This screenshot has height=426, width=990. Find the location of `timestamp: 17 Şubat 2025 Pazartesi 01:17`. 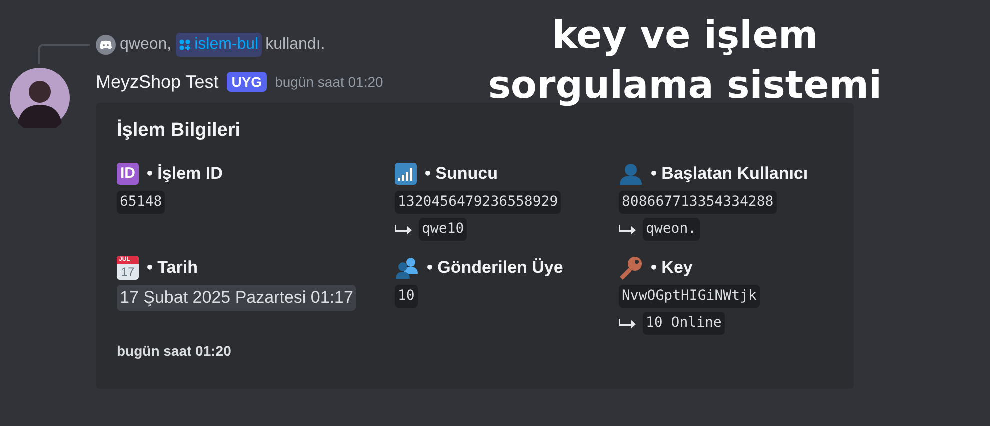

timestamp: 17 Şubat 2025 Pazartesi 01:17 is located at coordinates (236, 297).